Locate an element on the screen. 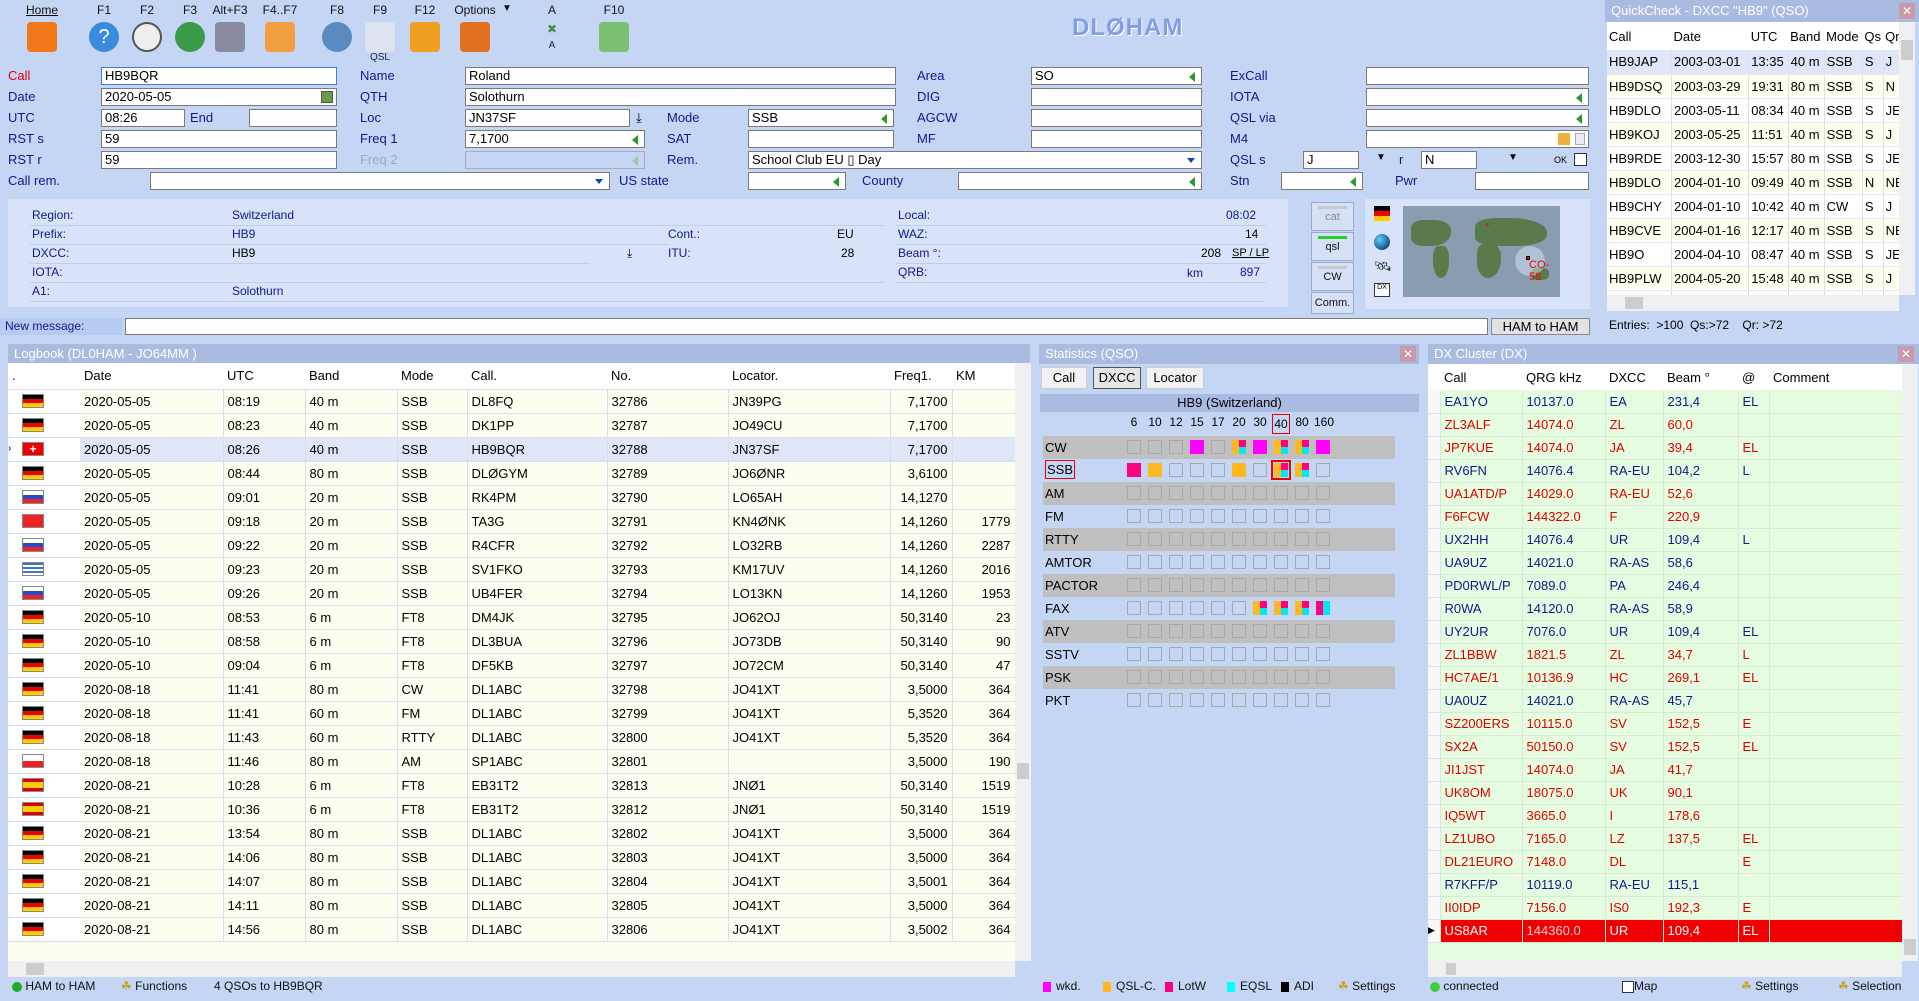 The width and height of the screenshot is (1919, 1001). toolbar-save-button: F10 is located at coordinates (614, 27).